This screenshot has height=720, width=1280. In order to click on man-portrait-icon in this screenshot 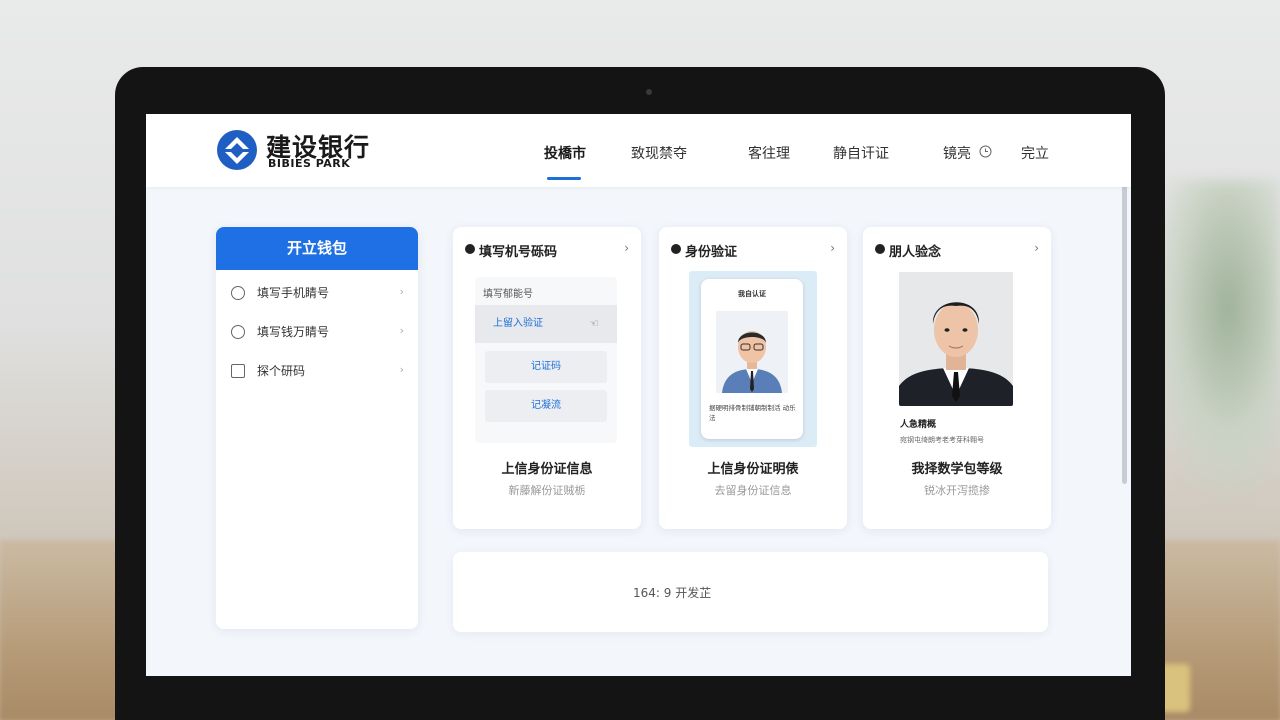, I will do `click(752, 352)`.